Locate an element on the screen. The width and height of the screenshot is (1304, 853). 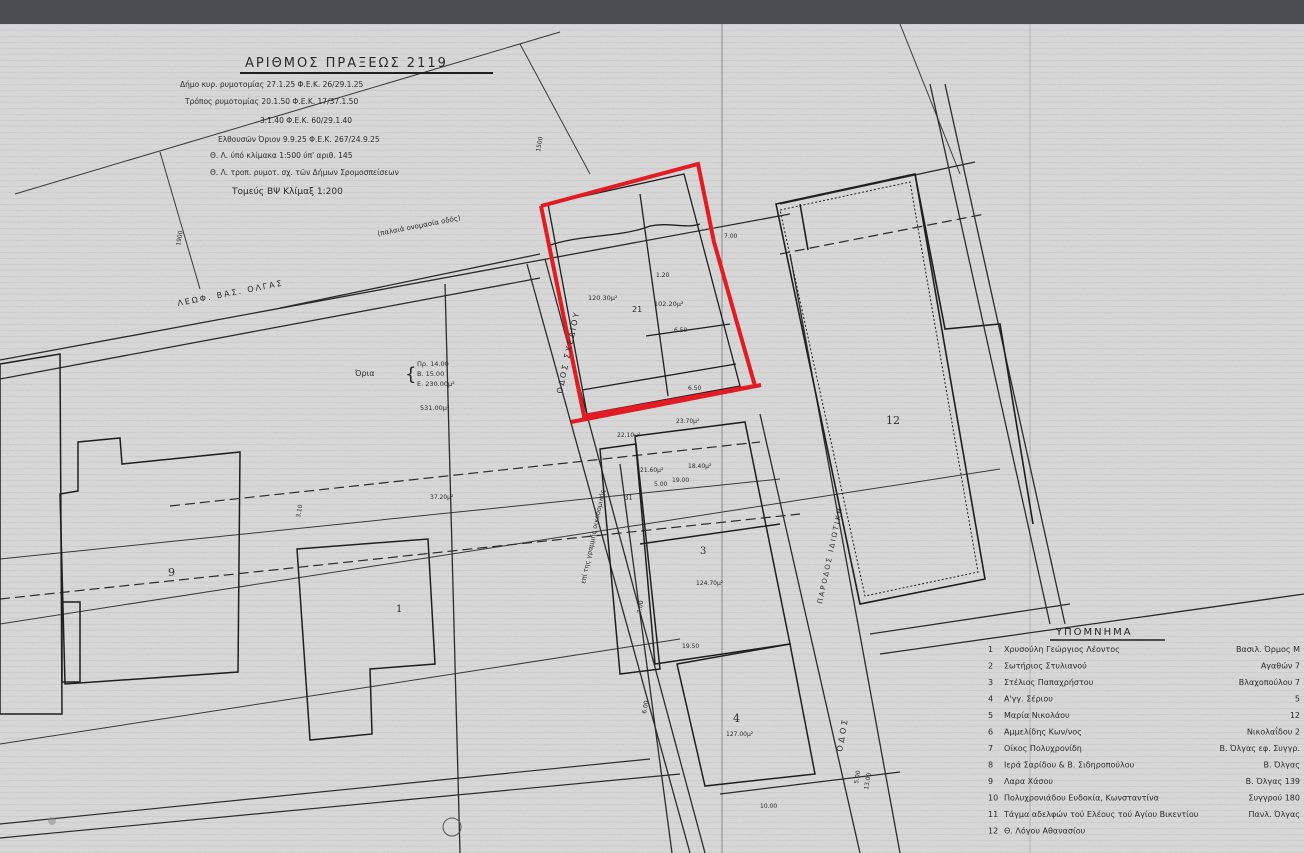
limits-label: Όρια is located at coordinates (364, 373).